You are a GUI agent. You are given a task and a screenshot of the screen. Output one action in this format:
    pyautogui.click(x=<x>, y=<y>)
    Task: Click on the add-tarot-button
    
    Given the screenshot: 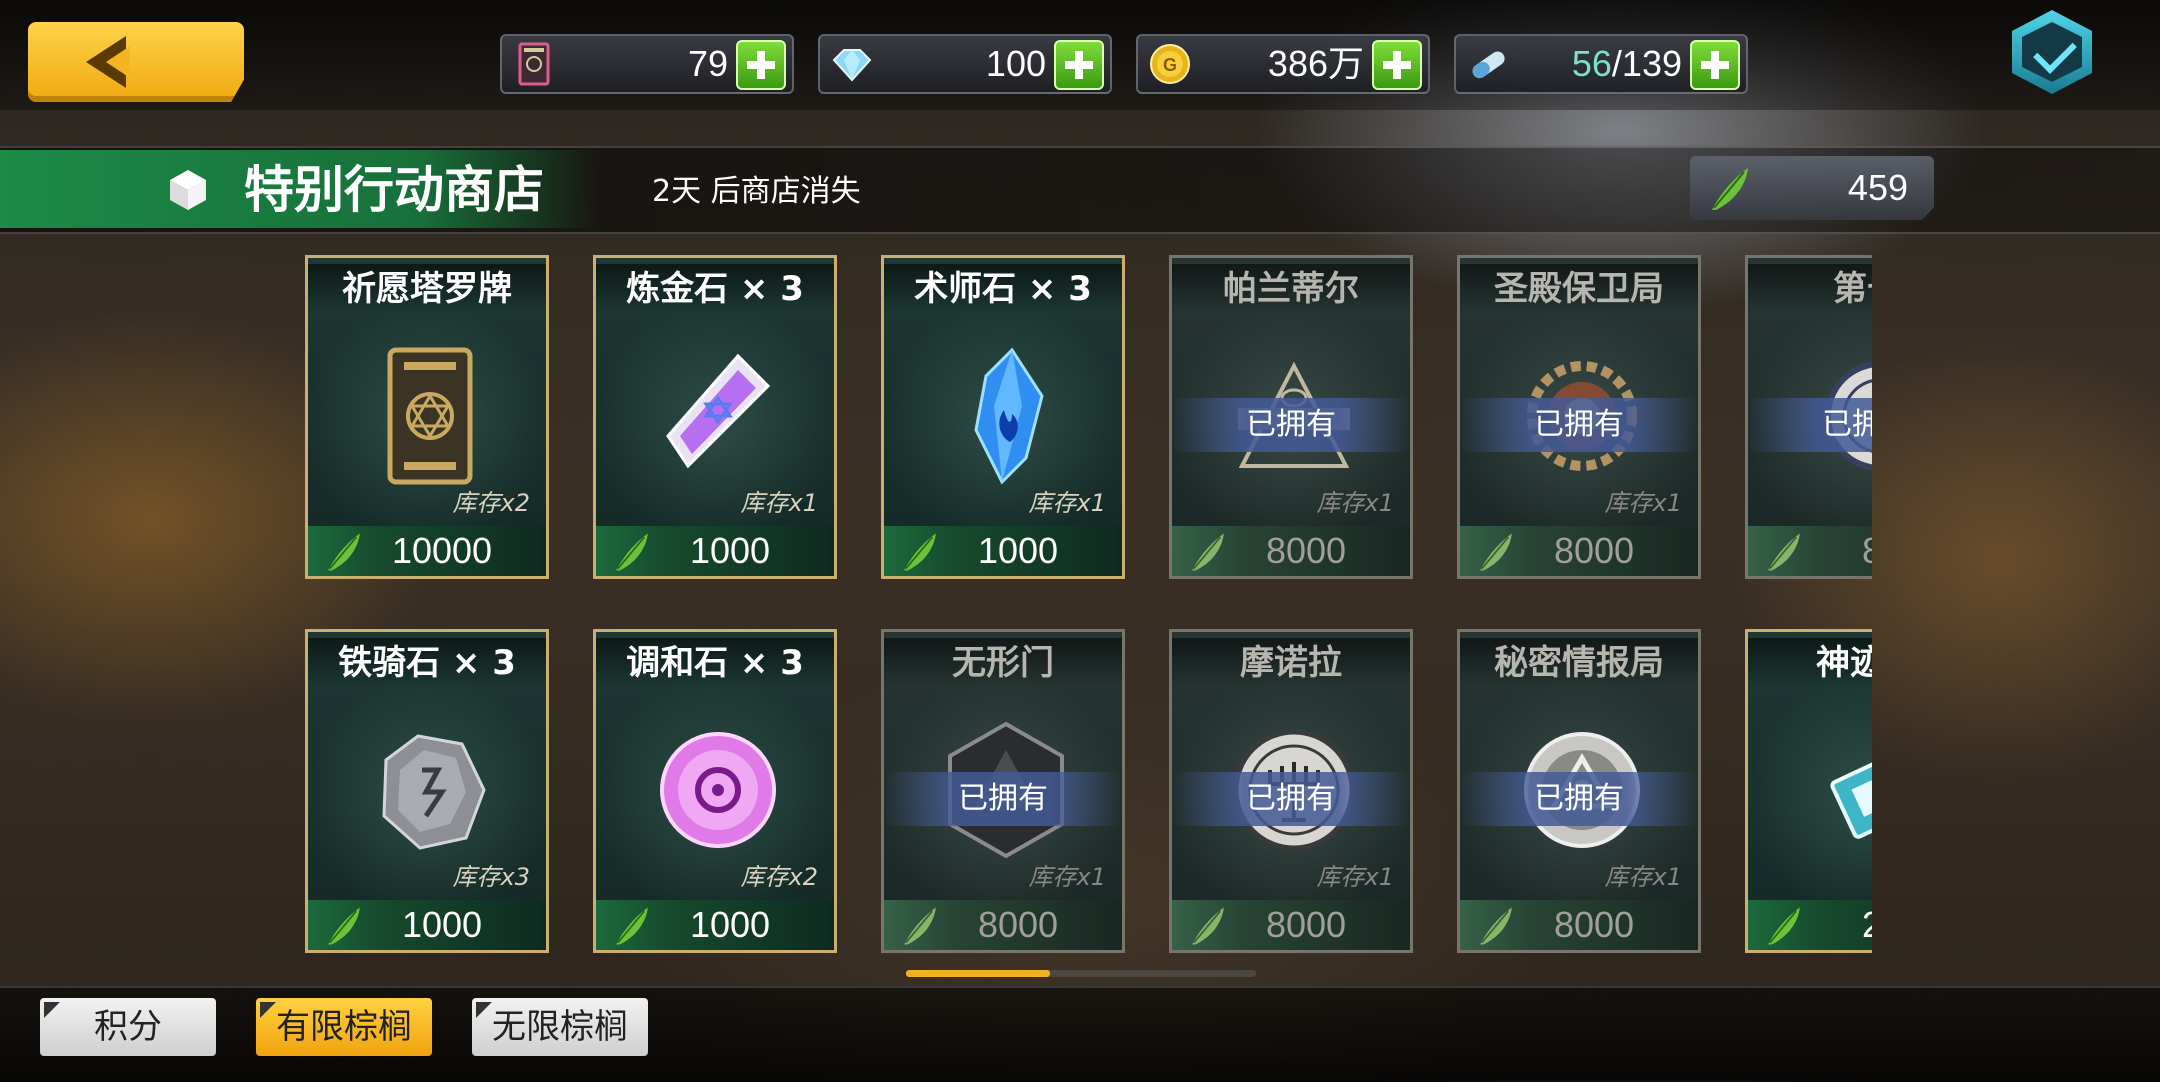 What is the action you would take?
    pyautogui.click(x=761, y=65)
    